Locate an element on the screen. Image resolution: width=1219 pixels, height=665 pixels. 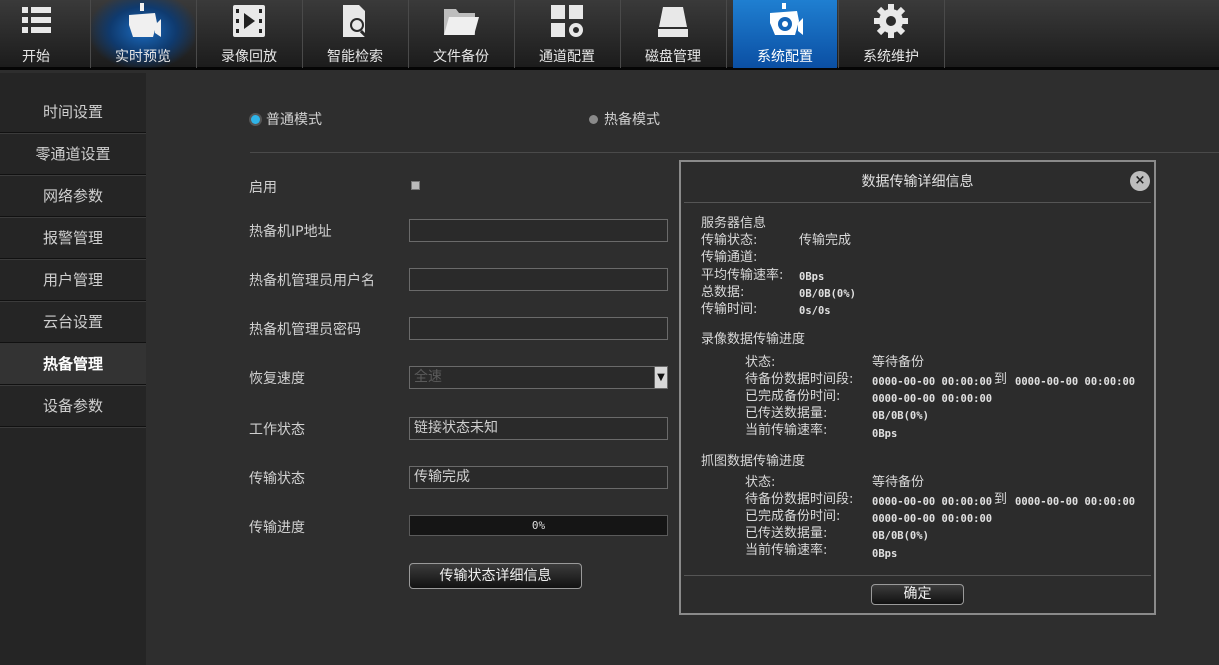
toolbar-channel-config: 通道配置 is located at coordinates (567, 34).